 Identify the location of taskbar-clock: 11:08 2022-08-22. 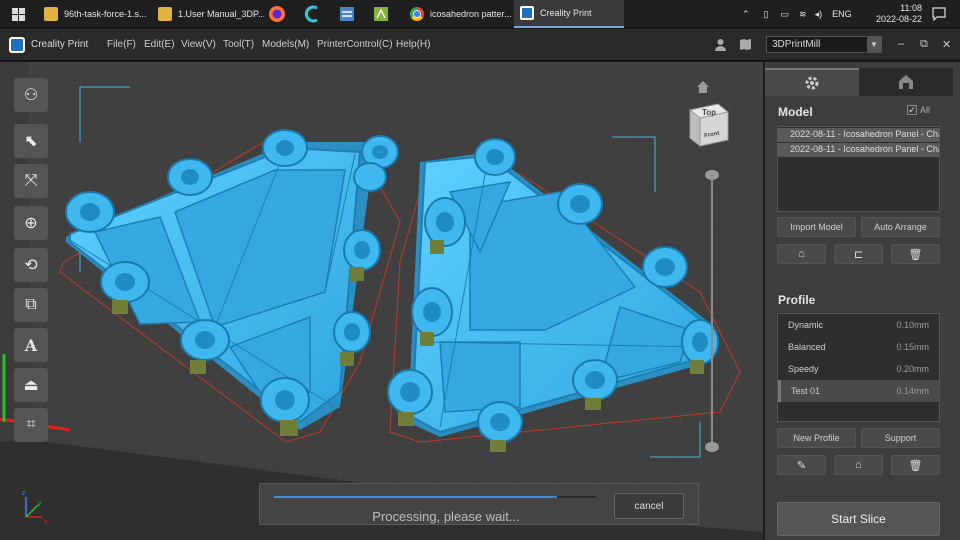
(899, 14).